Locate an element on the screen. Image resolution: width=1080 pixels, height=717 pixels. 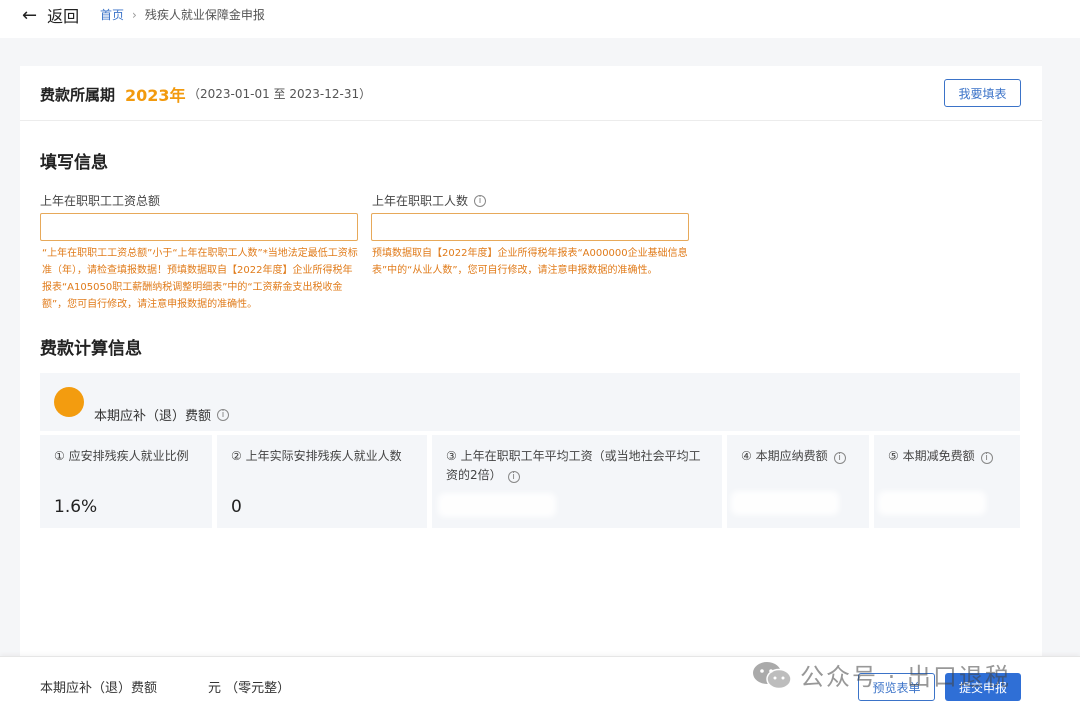
headcount-input is located at coordinates (530, 227).